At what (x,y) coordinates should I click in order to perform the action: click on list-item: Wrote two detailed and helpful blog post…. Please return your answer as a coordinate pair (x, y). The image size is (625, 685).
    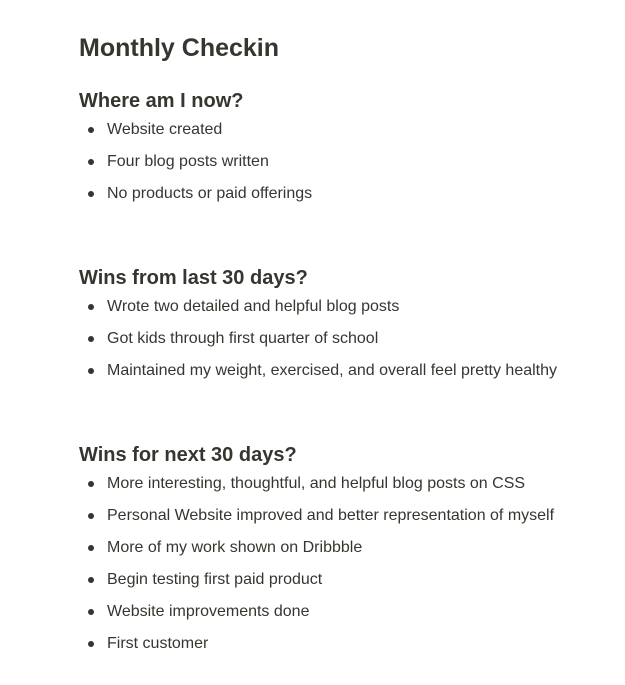
    Looking at the image, I should click on (349, 313).